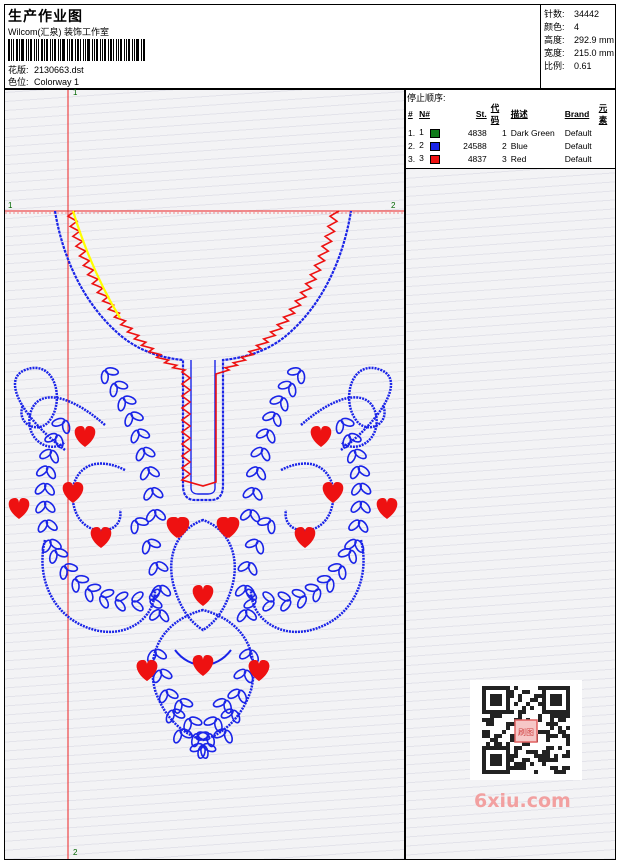 This screenshot has height=861, width=620. What do you see at coordinates (57, 82) in the screenshot?
I see `colorway-value: Colorway 1` at bounding box center [57, 82].